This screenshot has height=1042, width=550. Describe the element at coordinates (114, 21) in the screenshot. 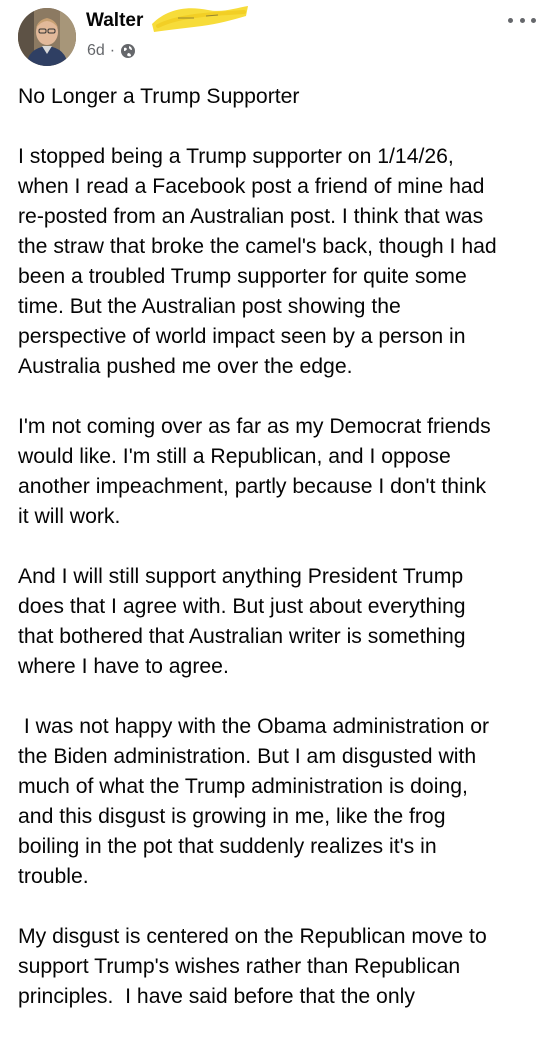

I see `author-name: Walter` at that location.